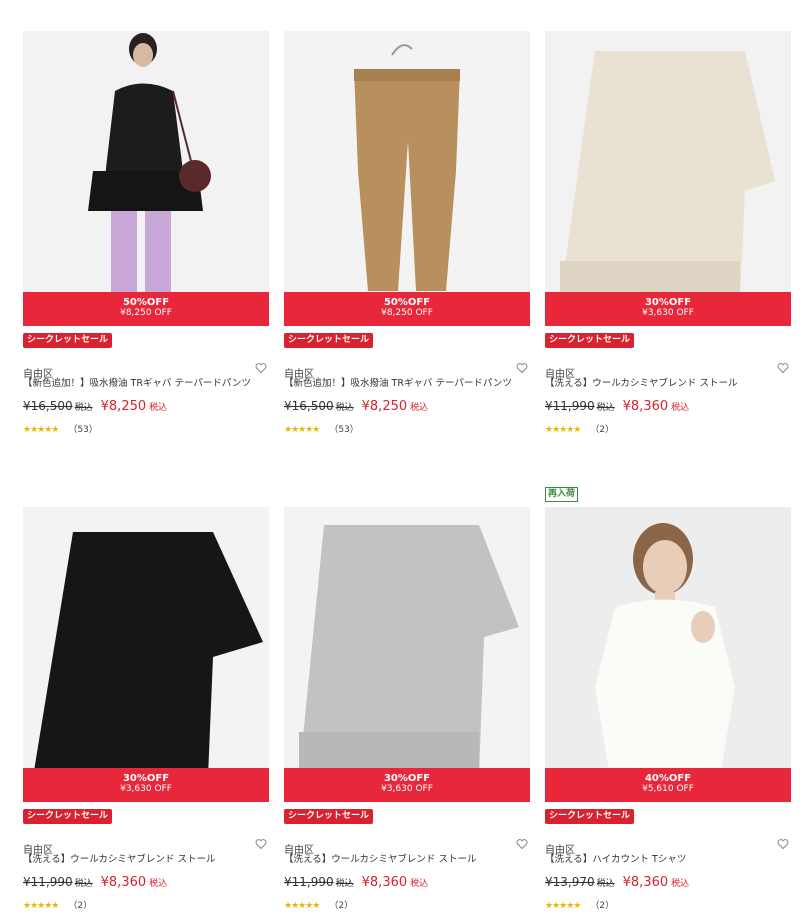 The height and width of the screenshot is (921, 809). I want to click on product-name: 【洗える】ハイカウント Tシャツ, so click(668, 860).